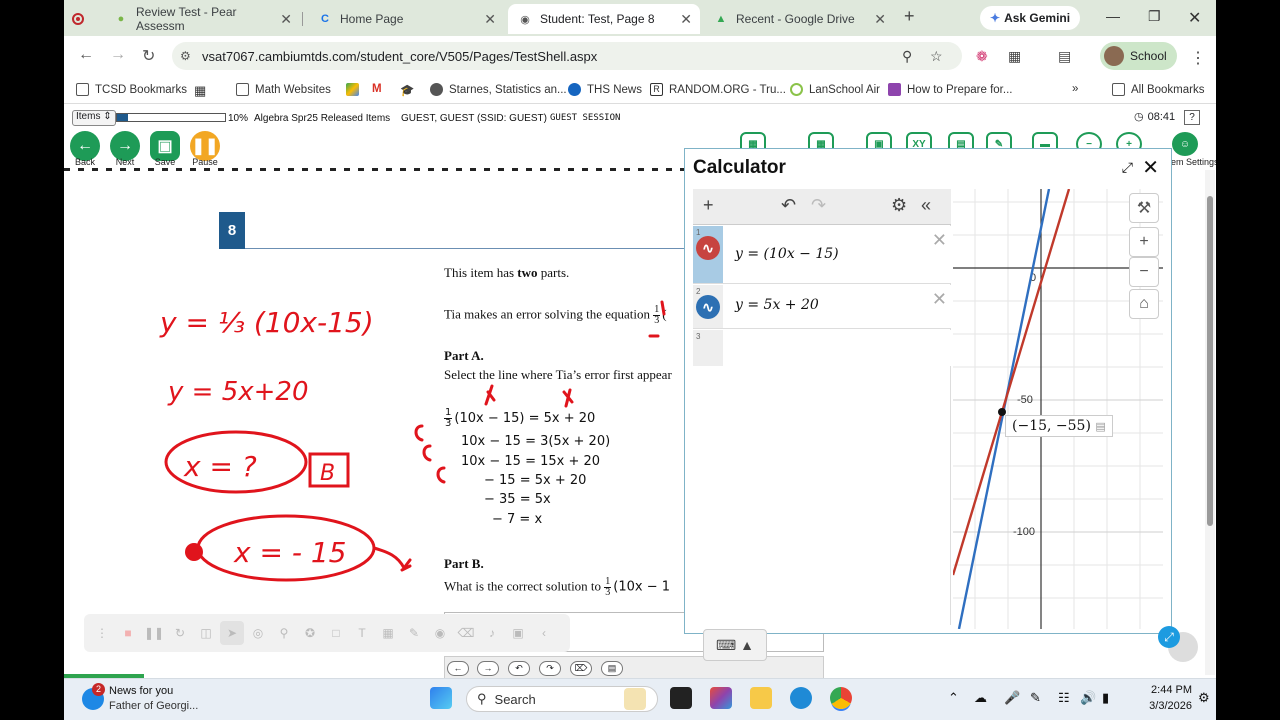 This screenshot has height=720, width=1280. Describe the element at coordinates (1204, 698) in the screenshot. I see `notification-icon: ⚙` at that location.